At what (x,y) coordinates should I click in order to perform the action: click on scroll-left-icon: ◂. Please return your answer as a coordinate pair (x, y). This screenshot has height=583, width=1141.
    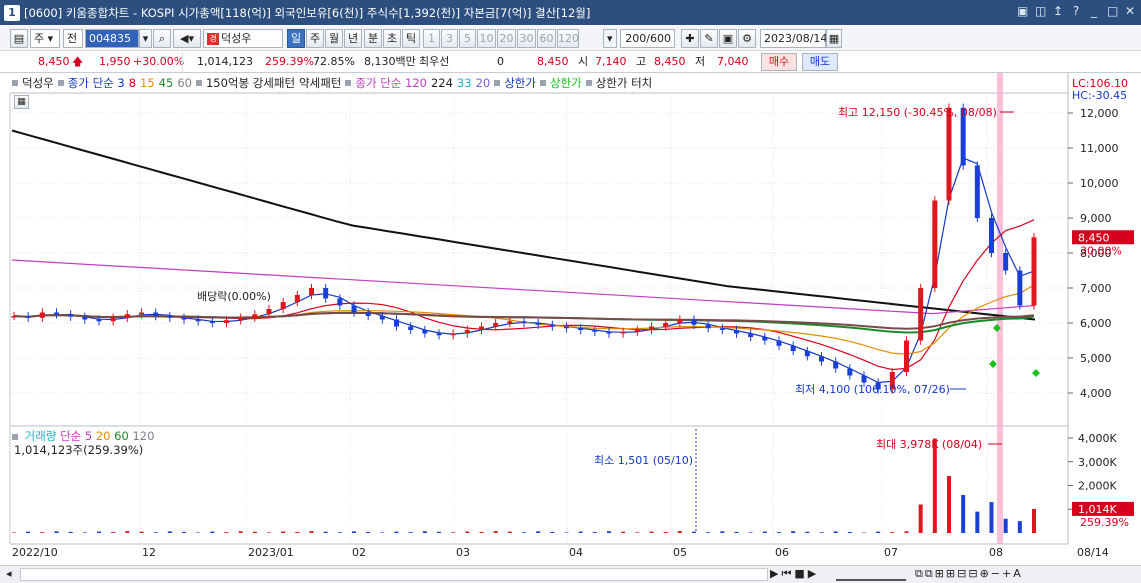
    Looking at the image, I should click on (9, 573).